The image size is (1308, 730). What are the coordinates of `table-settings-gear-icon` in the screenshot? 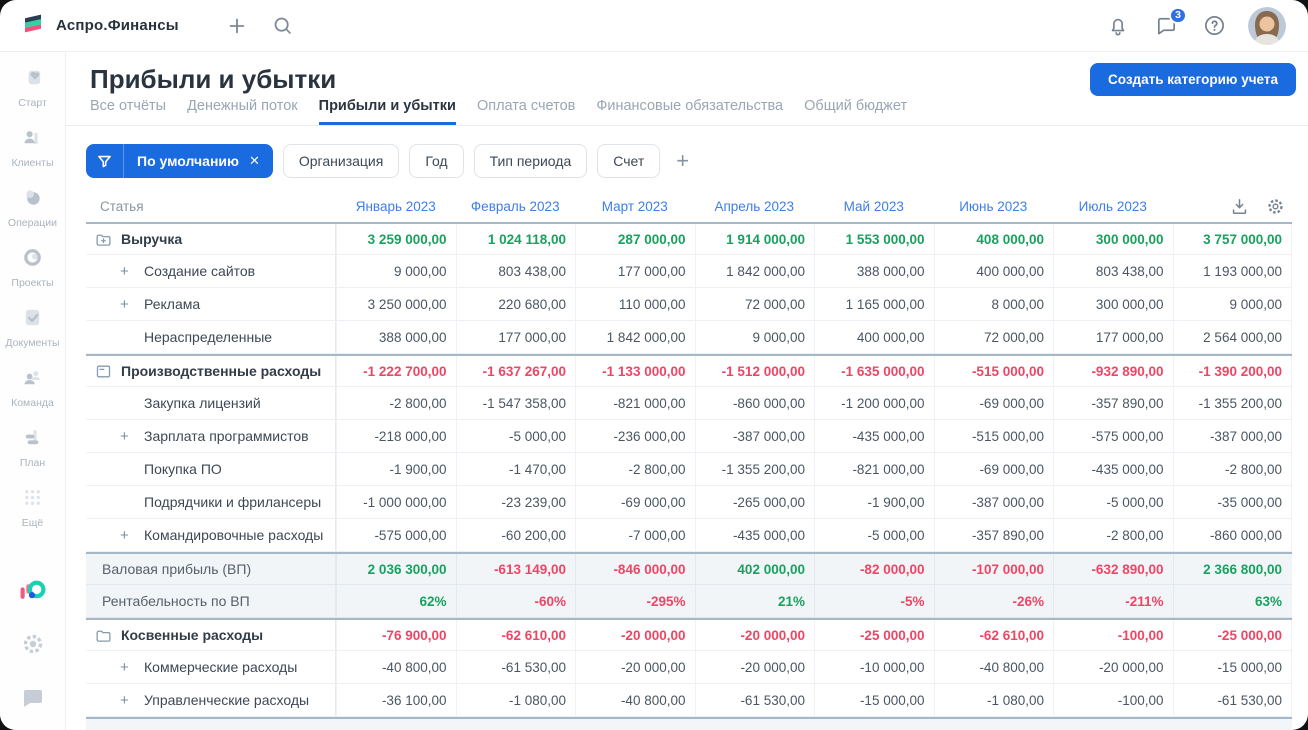 It's located at (1275, 206).